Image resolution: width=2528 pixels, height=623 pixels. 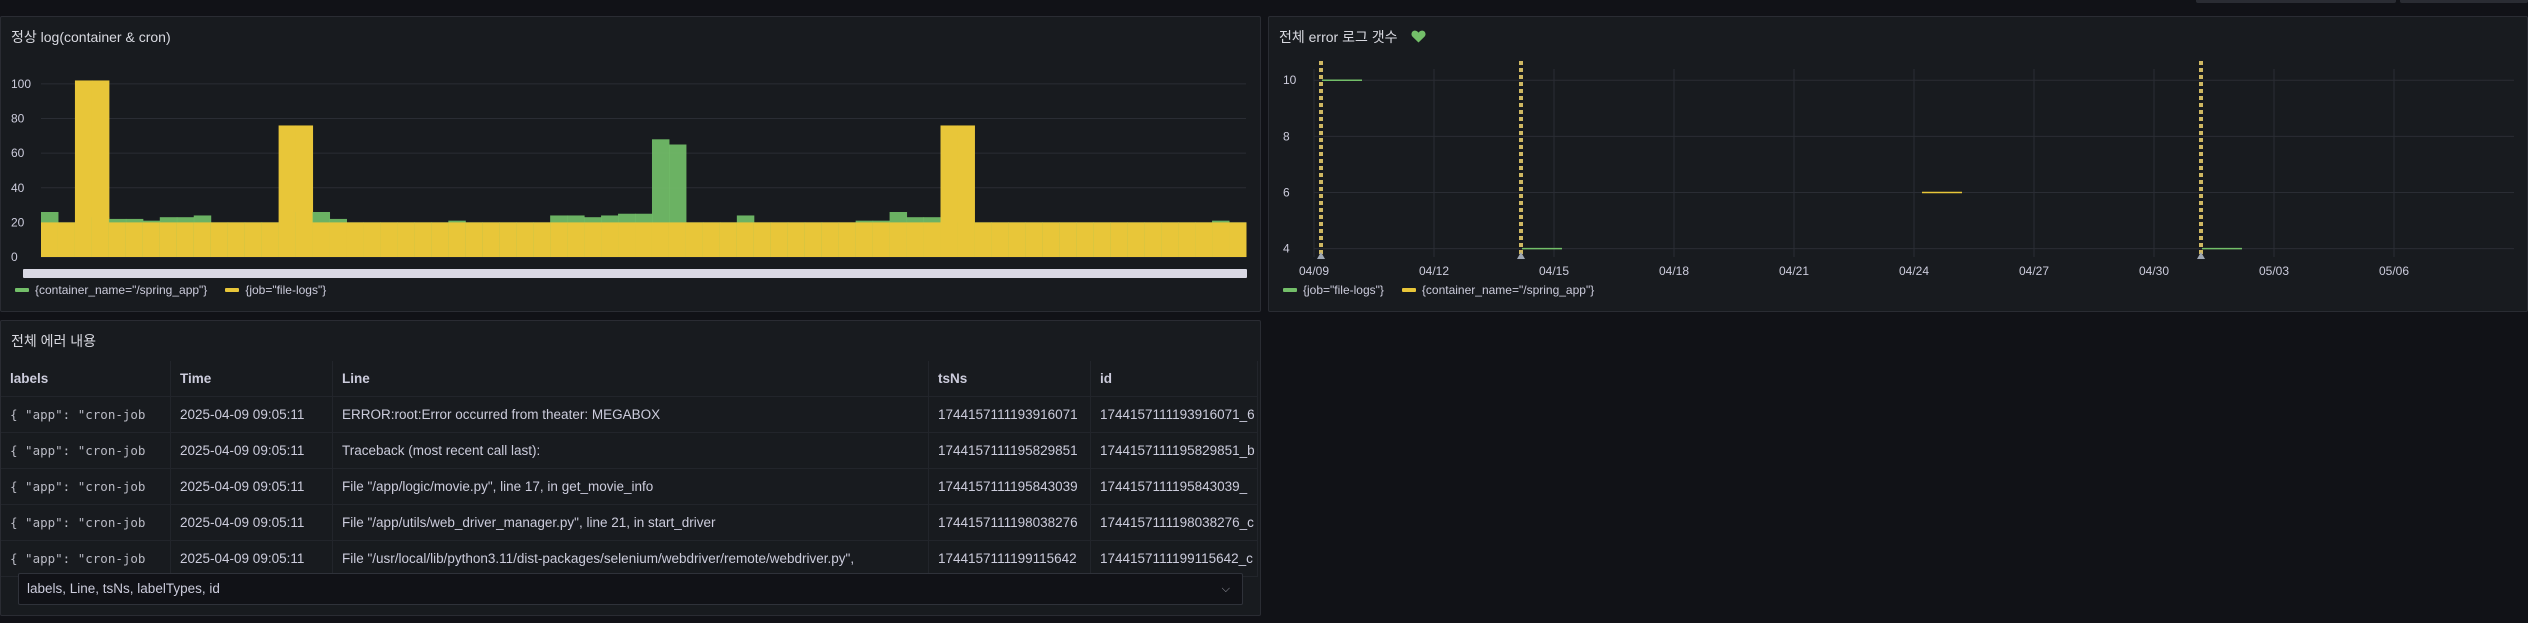 I want to click on x-tick-label: 04/30, so click(x=2154, y=271).